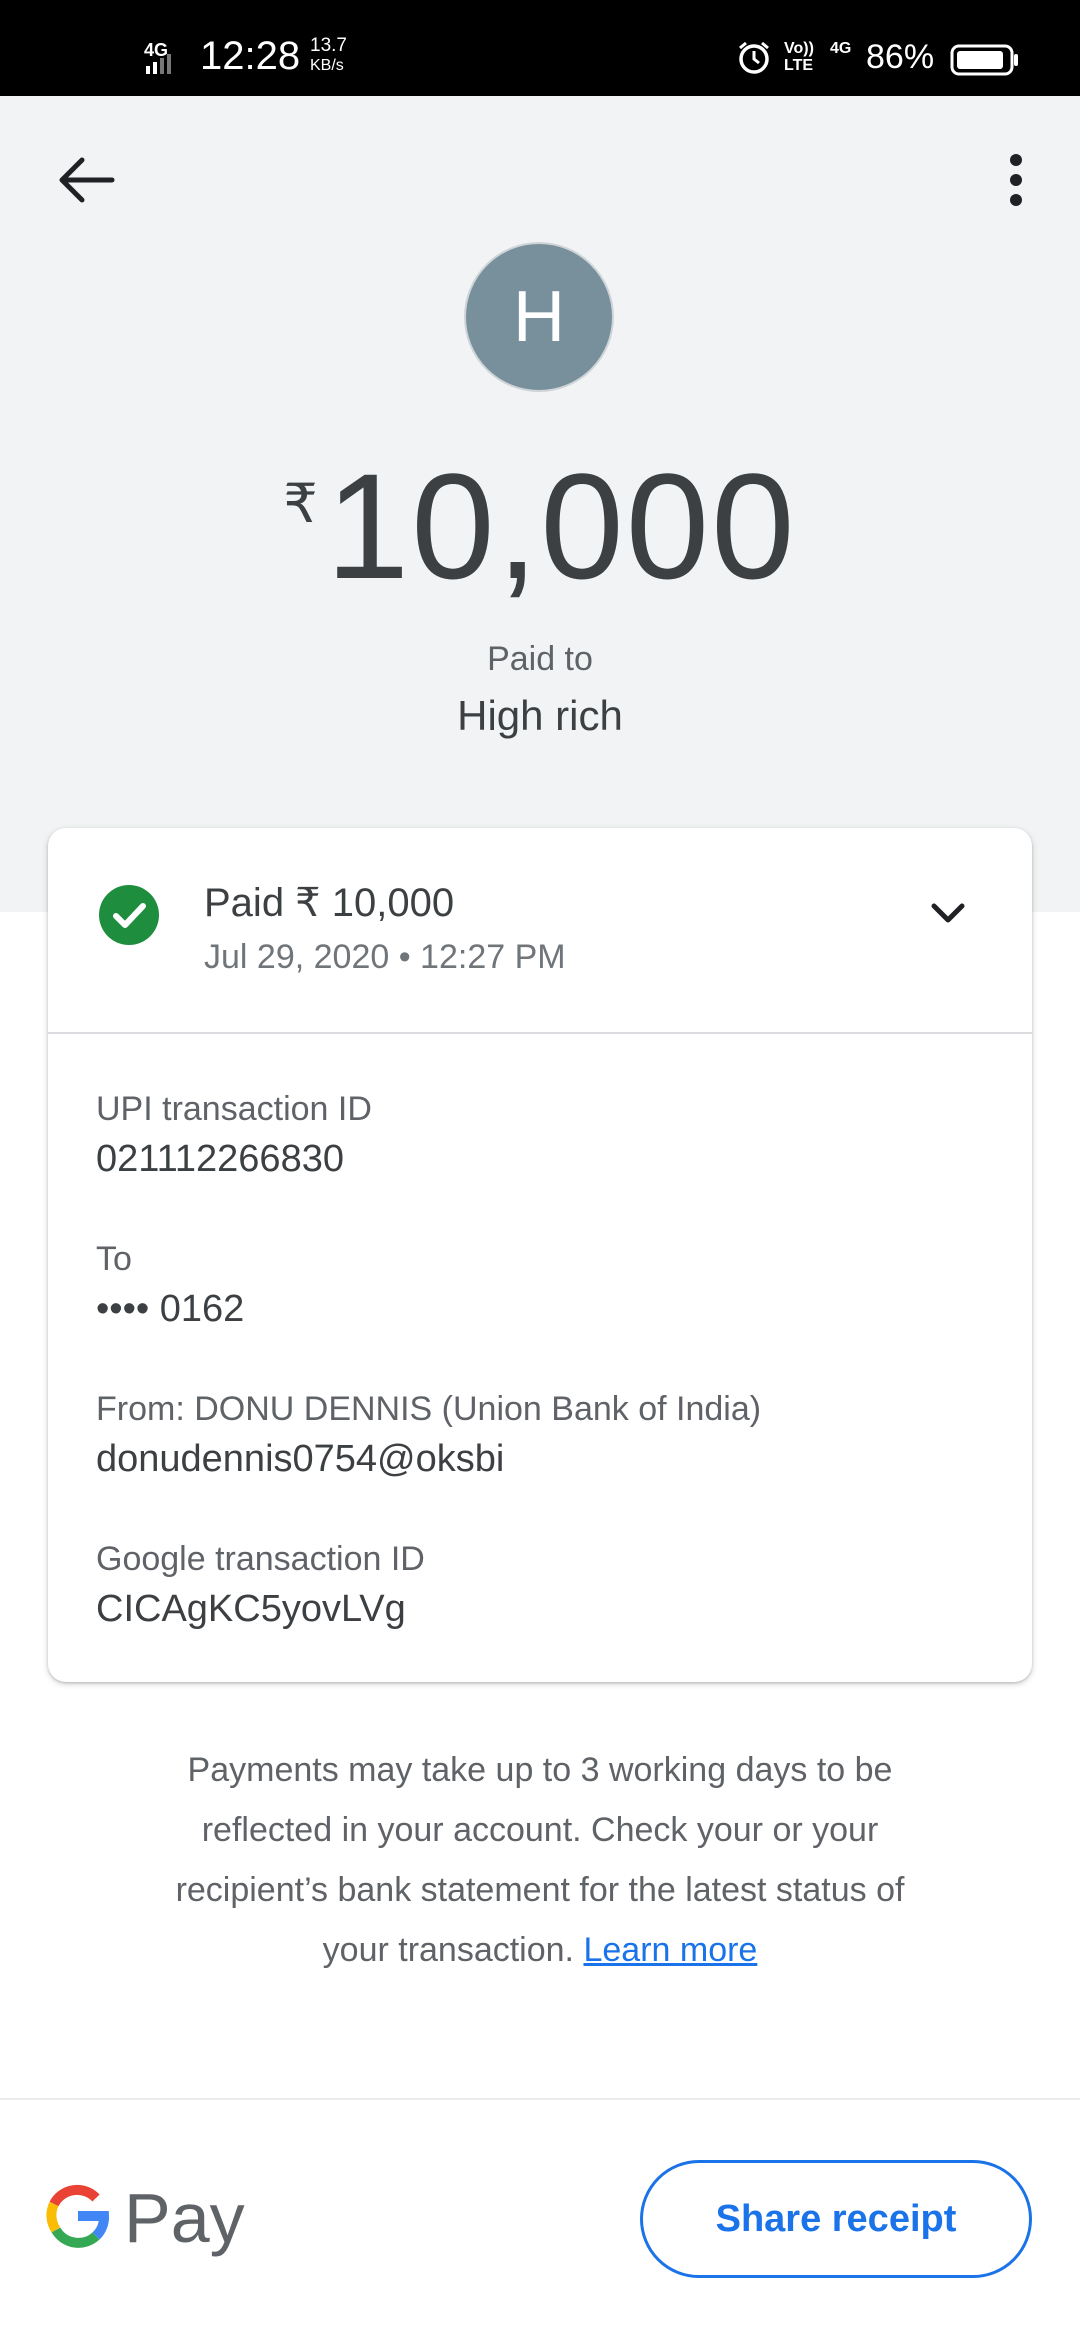  What do you see at coordinates (329, 903) in the screenshot?
I see `payment-status-title: Paid ₹ 10,000` at bounding box center [329, 903].